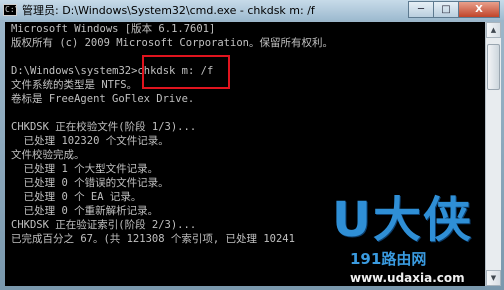 This screenshot has width=504, height=290. Describe the element at coordinates (421, 9) in the screenshot. I see `minimize-button: ─` at that location.